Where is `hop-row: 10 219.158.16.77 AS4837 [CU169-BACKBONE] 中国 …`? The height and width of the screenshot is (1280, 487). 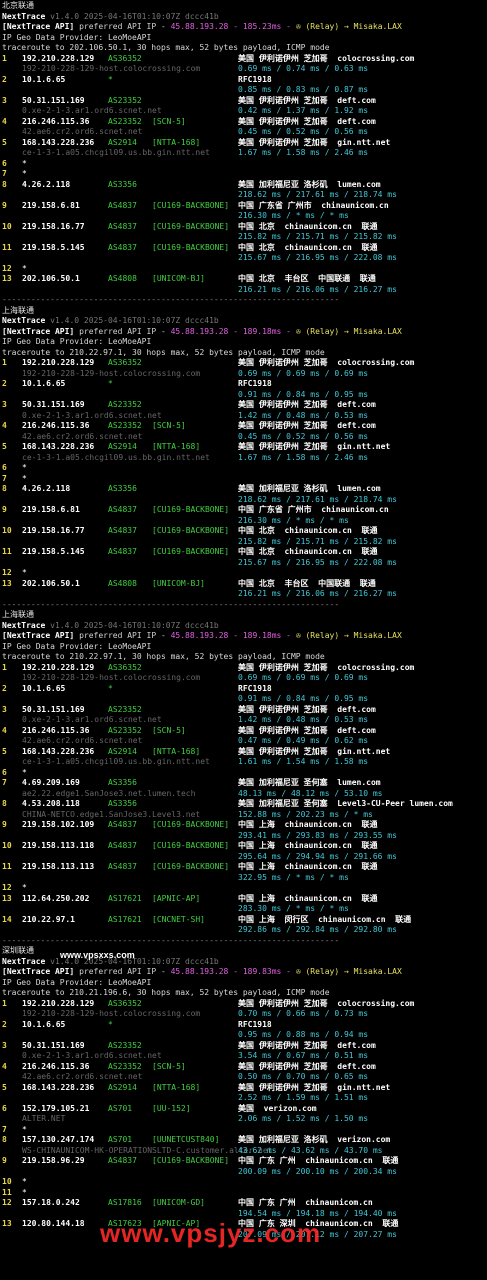 hop-row: 10 219.158.16.77 AS4837 [CU169-BACKBONE] 中国 … is located at coordinates (243, 531).